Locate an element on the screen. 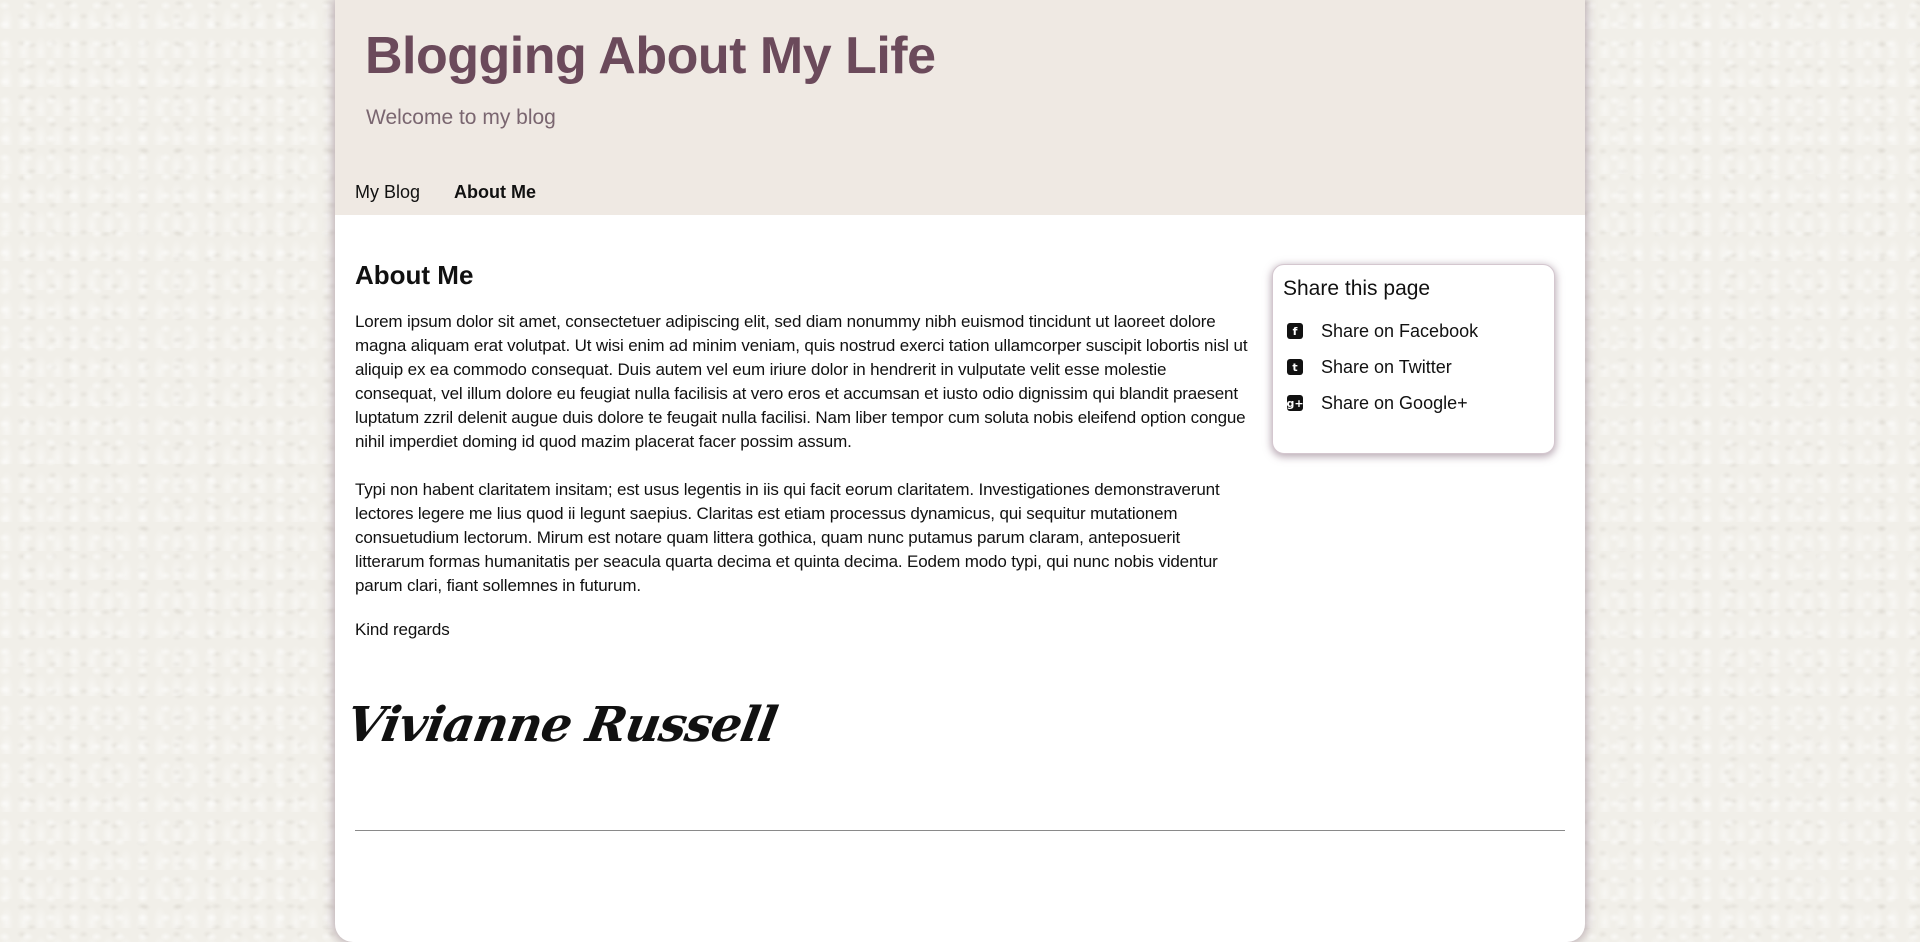 The image size is (1920, 942). nav-item-about-me: About Me is located at coordinates (495, 192).